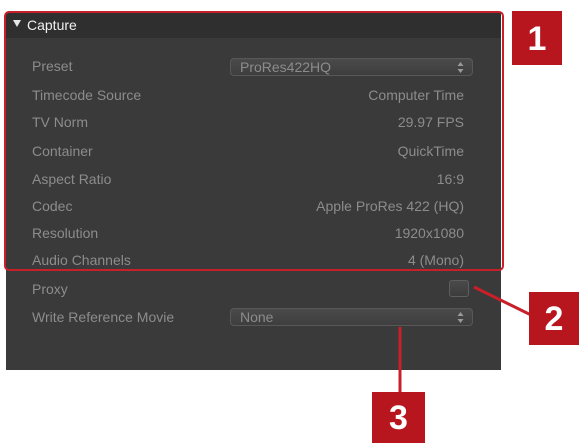  Describe the element at coordinates (537, 38) in the screenshot. I see `callout-badge-1: 1` at that location.